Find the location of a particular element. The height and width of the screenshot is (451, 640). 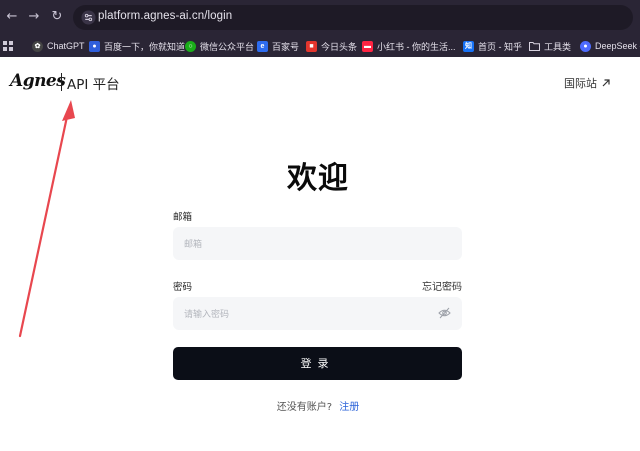

baijiahao-icon: e is located at coordinates (262, 46).